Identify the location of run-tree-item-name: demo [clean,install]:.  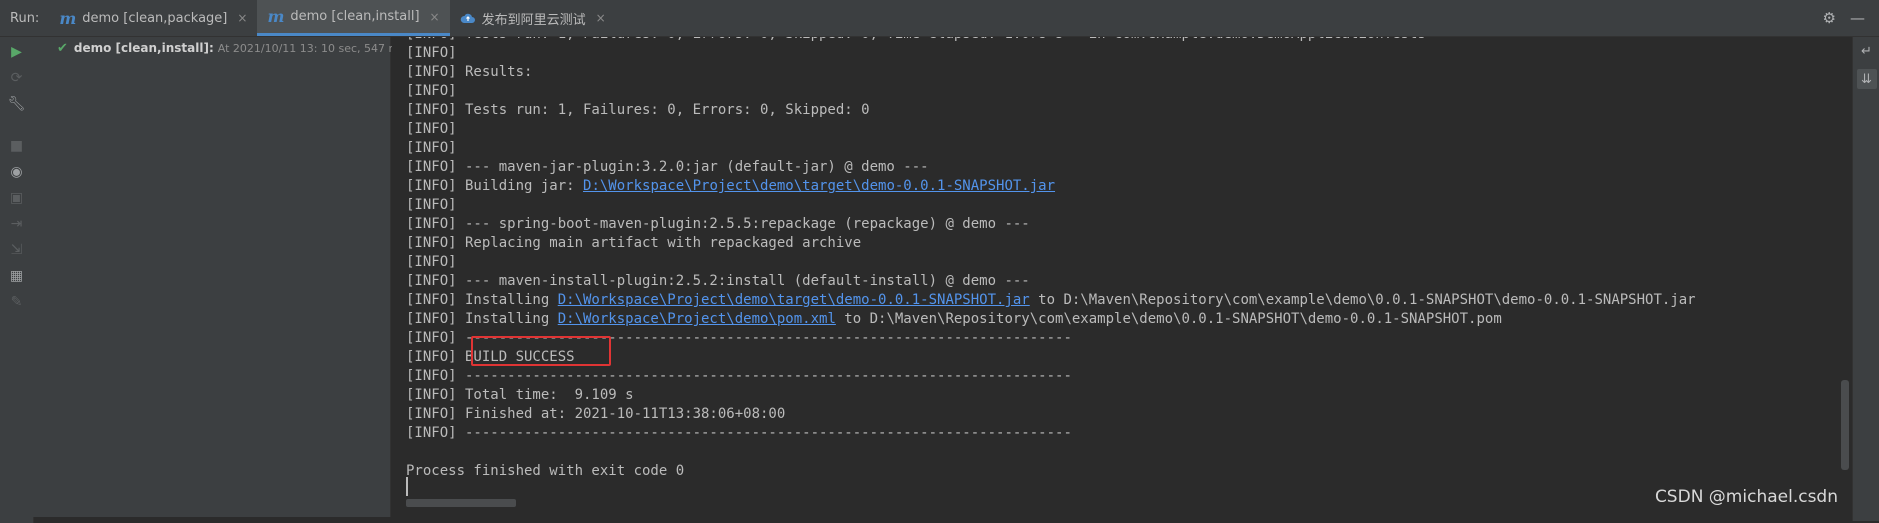
(143, 48).